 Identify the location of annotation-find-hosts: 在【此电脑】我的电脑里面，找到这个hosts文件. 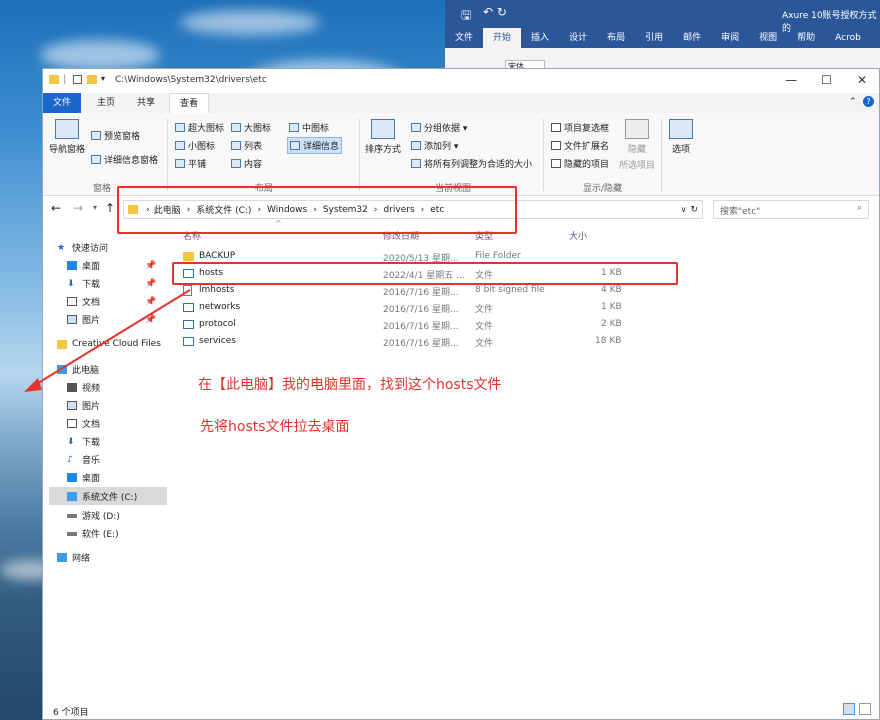
(350, 385).